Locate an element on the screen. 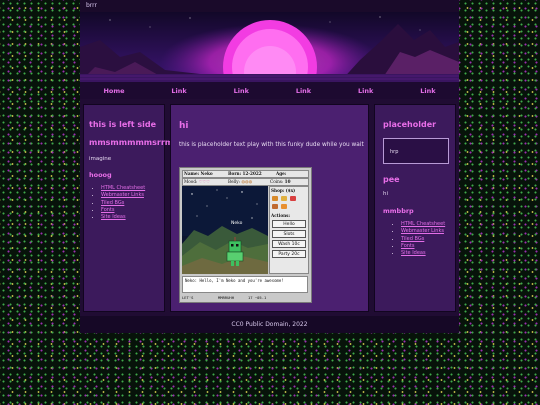 This screenshot has height=405, width=540. nav-link-1: Link is located at coordinates (178, 91).